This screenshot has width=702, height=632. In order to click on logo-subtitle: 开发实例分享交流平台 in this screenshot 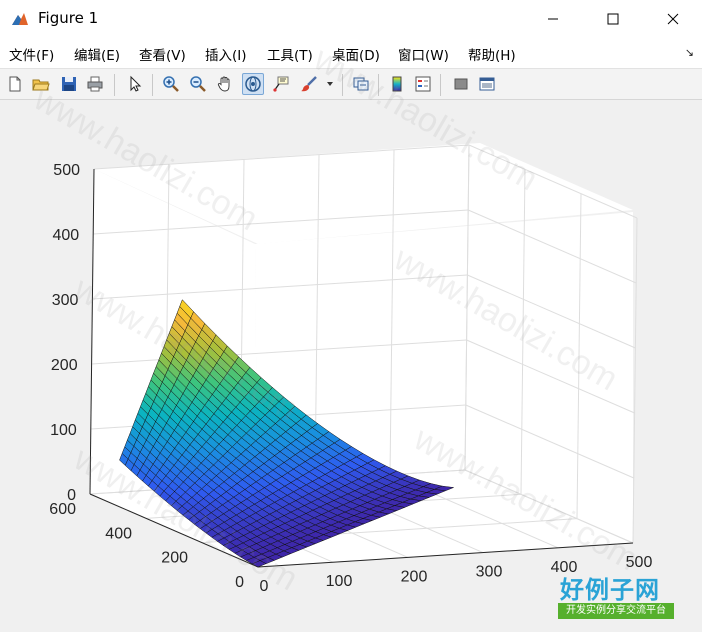, I will do `click(616, 611)`.